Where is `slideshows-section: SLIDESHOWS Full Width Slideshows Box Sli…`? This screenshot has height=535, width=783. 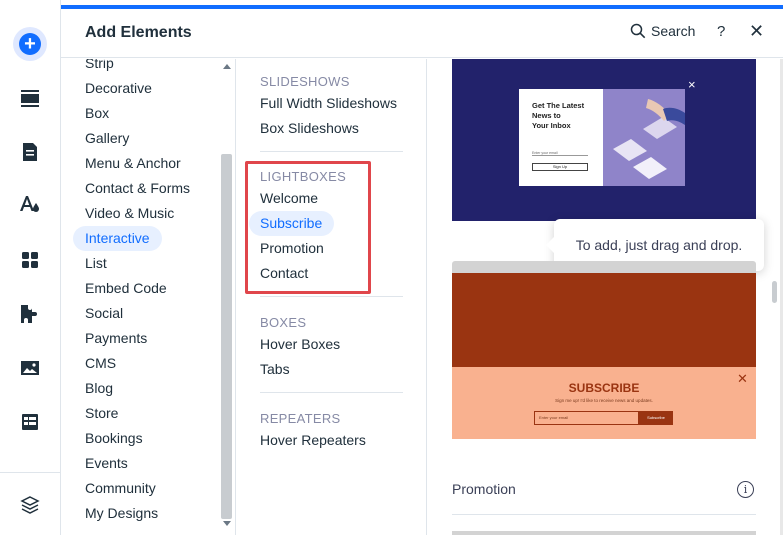
slideshows-section: SLIDESHOWS Full Width Slideshows Box Sli… is located at coordinates (335, 107).